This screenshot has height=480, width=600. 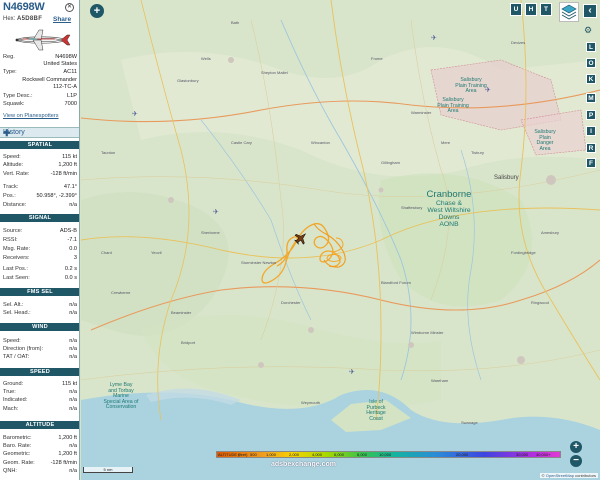 I want to click on speed-row: Ground: 115 kt, so click(x=40, y=384).